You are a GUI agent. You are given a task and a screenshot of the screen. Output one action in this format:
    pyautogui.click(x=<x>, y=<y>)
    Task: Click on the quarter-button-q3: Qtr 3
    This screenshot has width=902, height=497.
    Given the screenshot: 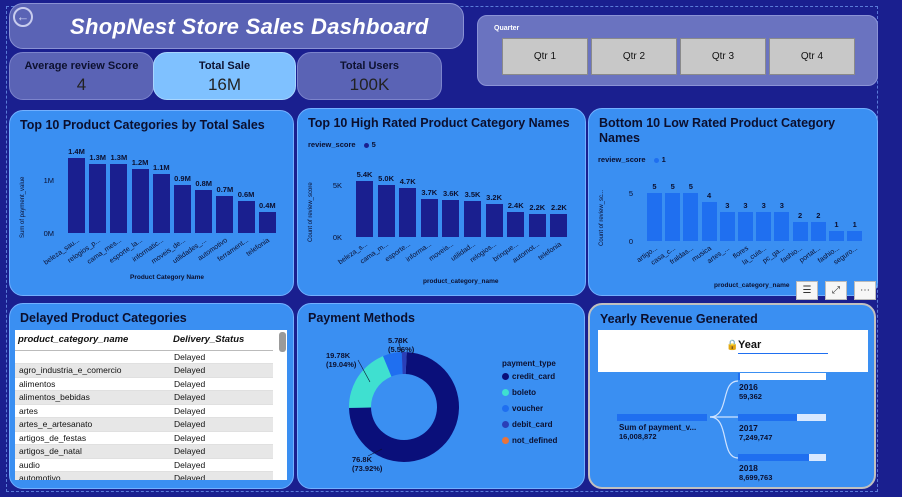 What is the action you would take?
    pyautogui.click(x=723, y=56)
    